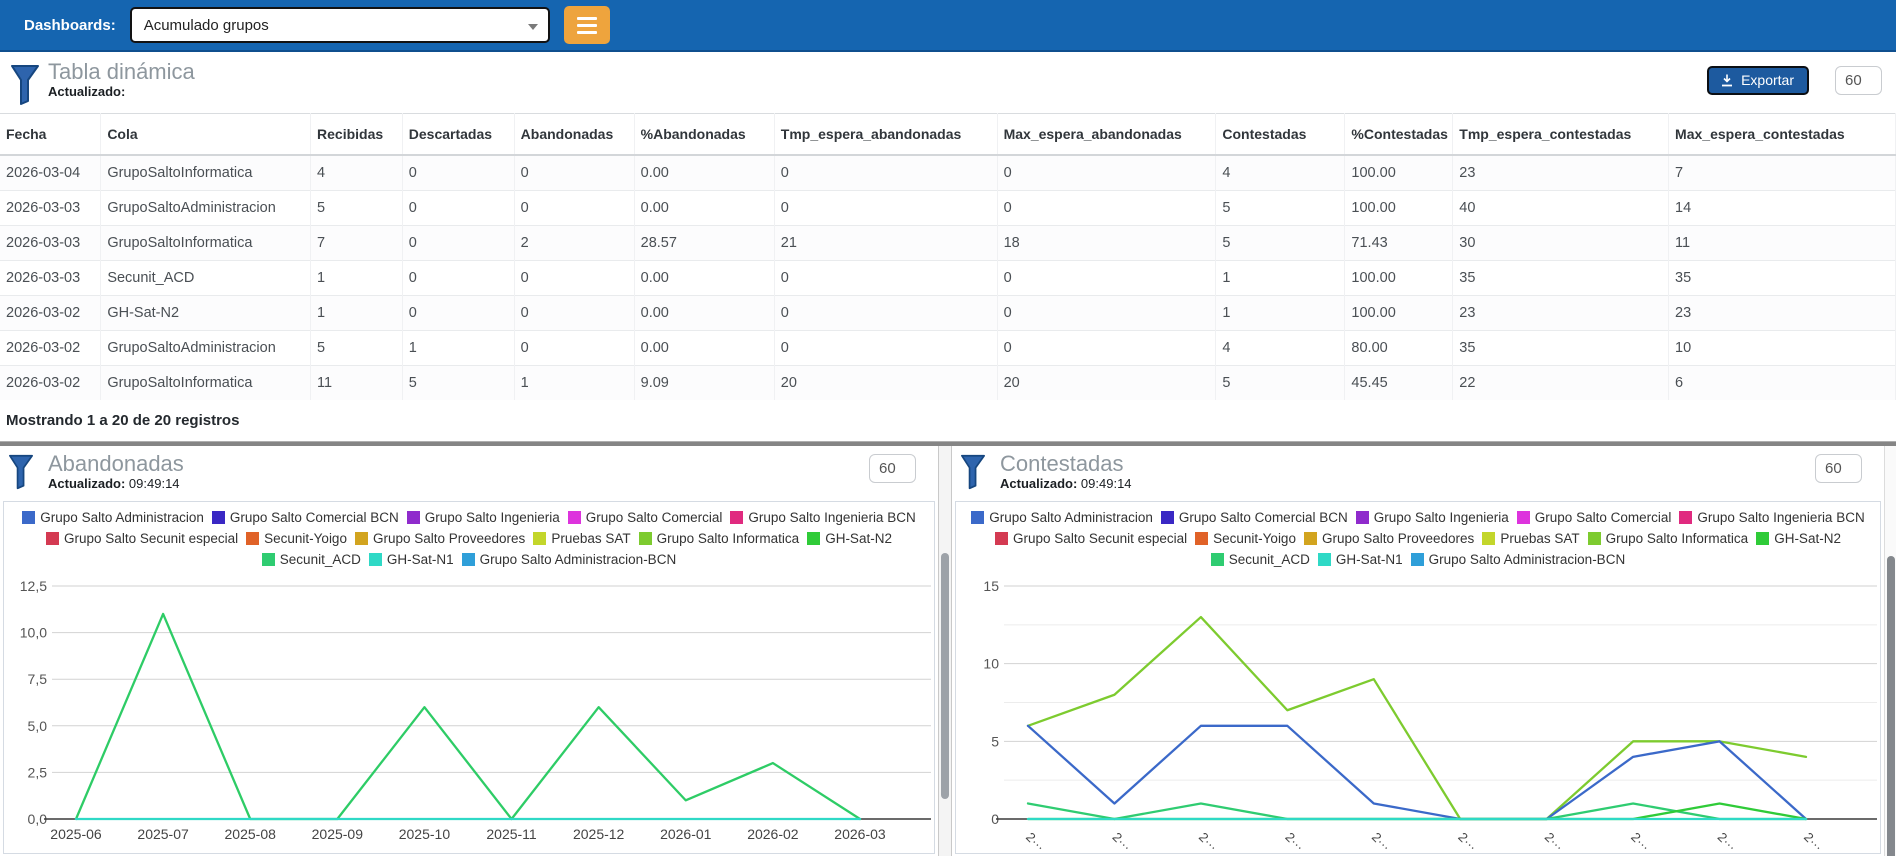 Image resolution: width=1896 pixels, height=856 pixels. Describe the element at coordinates (1540, 538) in the screenshot. I see `legend-label: Pruebas SAT` at that location.